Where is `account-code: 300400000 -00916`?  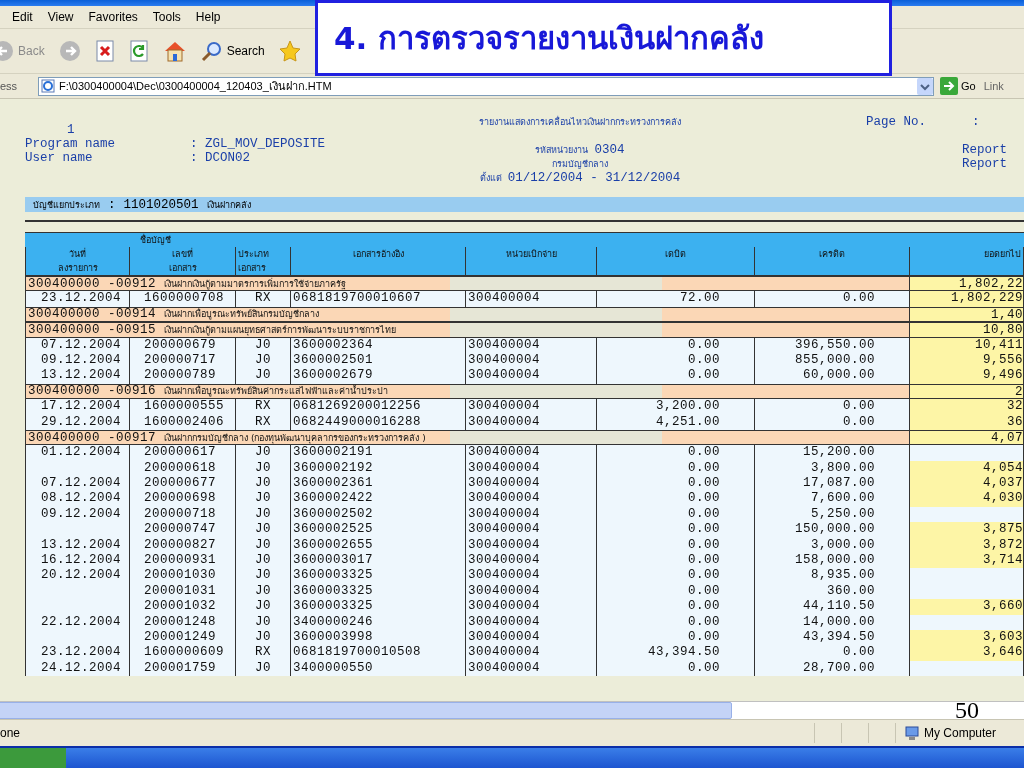
account-code: 300400000 -00916 is located at coordinates (92, 391).